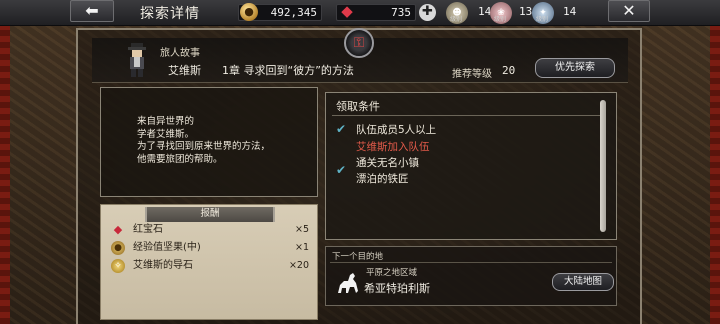 The height and width of the screenshot is (324, 720). I want to click on recommended-level-label: 推荐等级, so click(472, 74).